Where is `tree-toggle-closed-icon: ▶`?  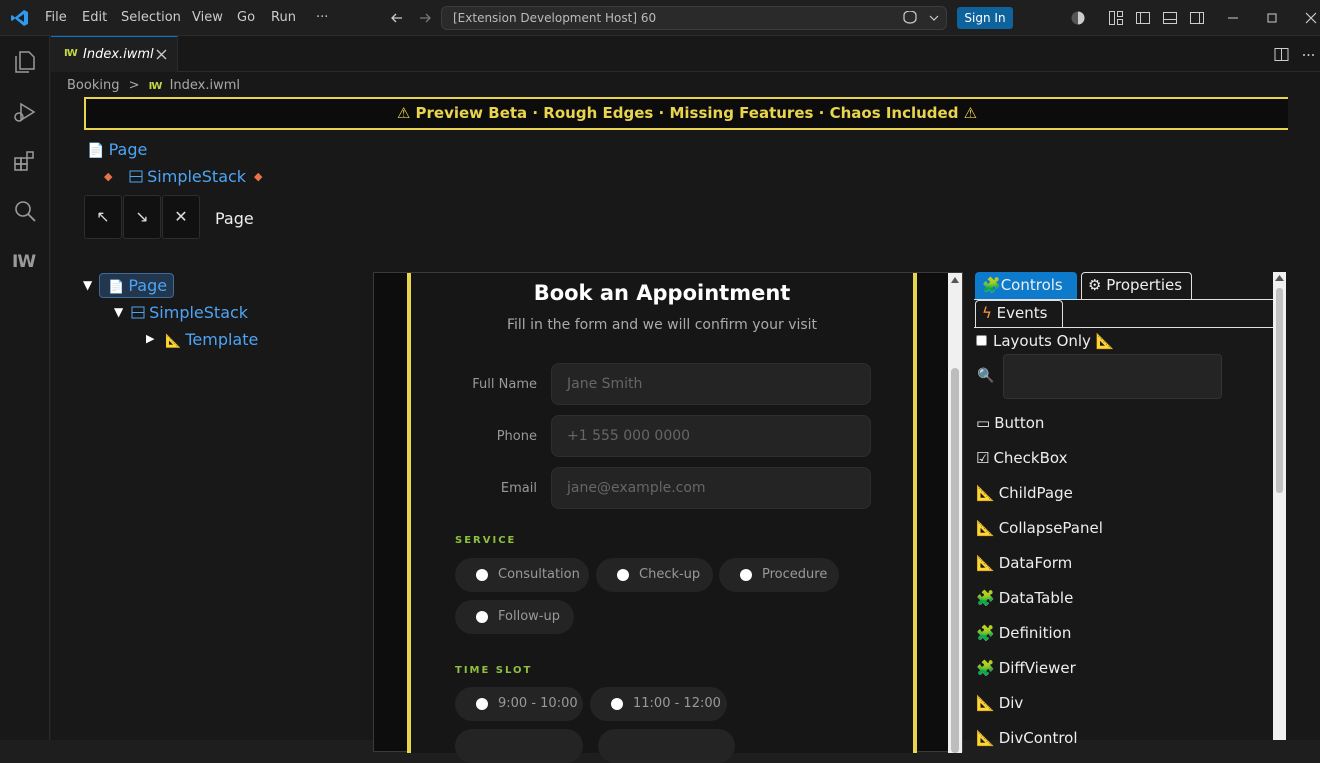 tree-toggle-closed-icon: ▶ is located at coordinates (150, 338).